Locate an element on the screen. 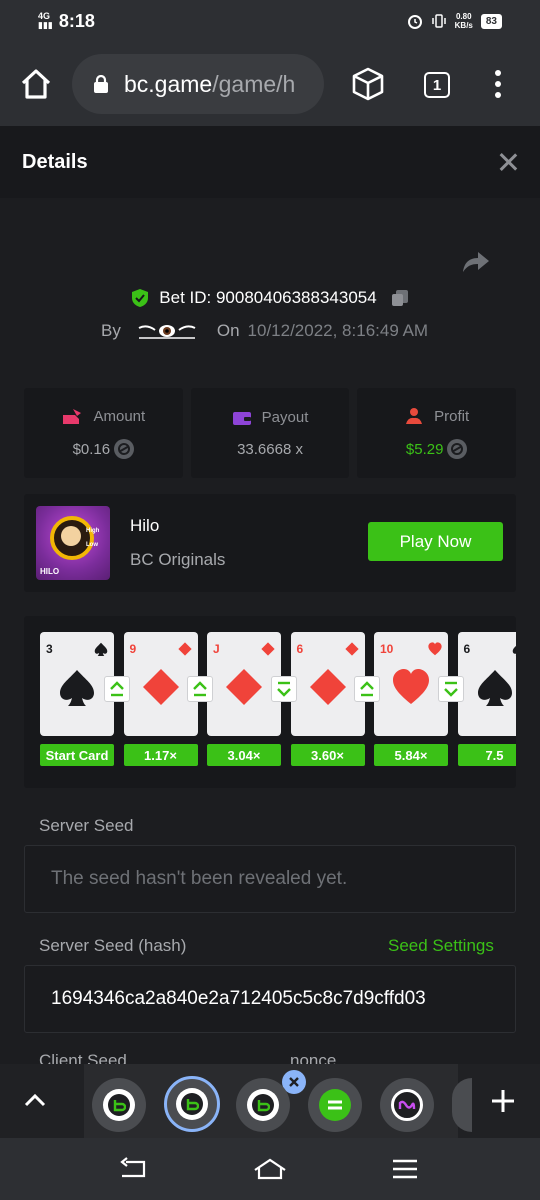 Image resolution: width=540 pixels, height=1200 pixels. tab-count: 1 is located at coordinates (437, 85).